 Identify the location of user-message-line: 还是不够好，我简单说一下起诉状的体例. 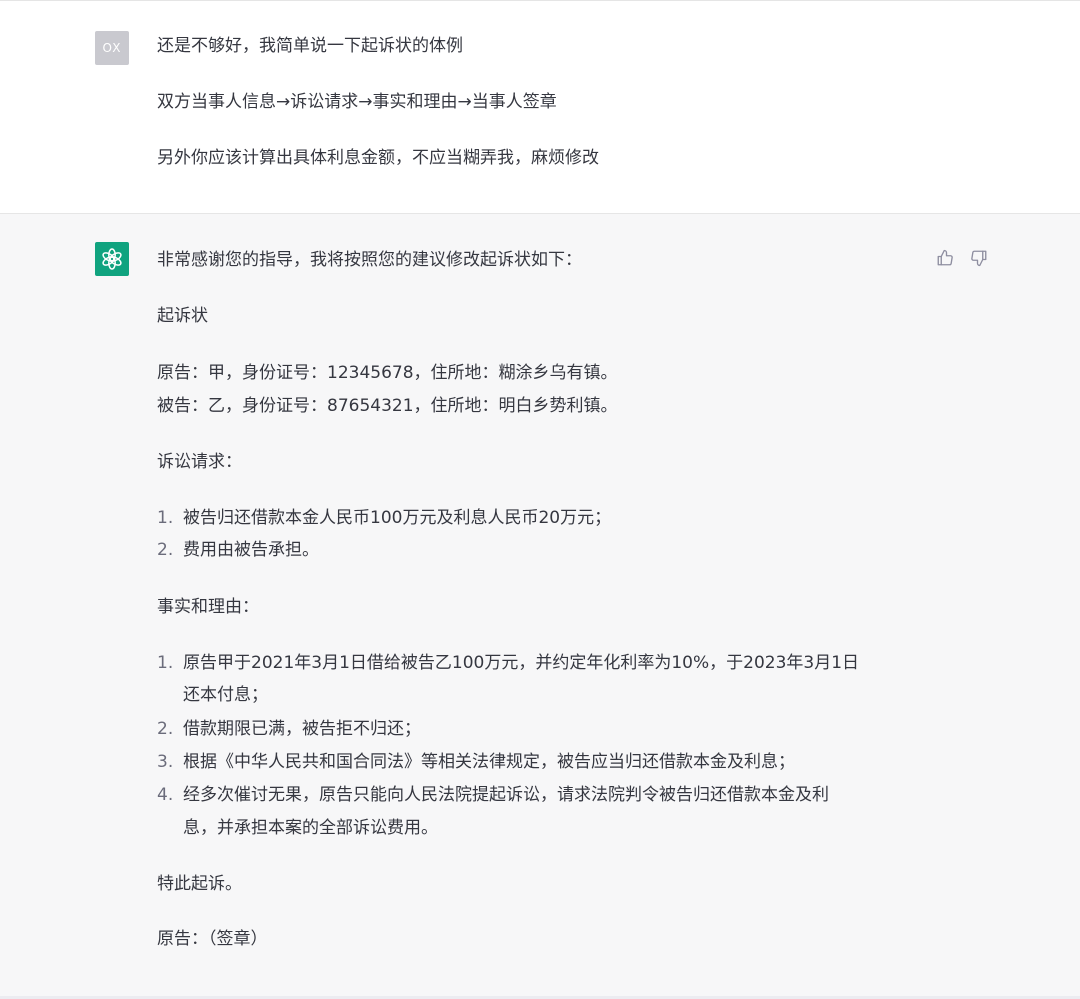
(310, 46).